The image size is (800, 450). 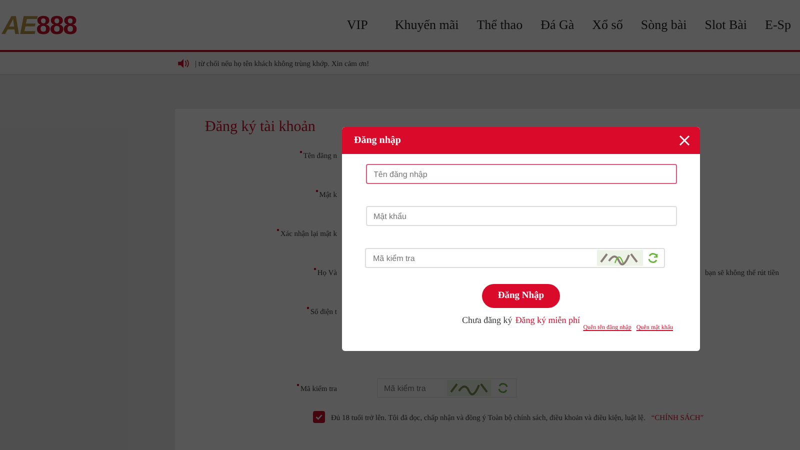 What do you see at coordinates (726, 25) in the screenshot?
I see `nav-link: Slot Bài` at bounding box center [726, 25].